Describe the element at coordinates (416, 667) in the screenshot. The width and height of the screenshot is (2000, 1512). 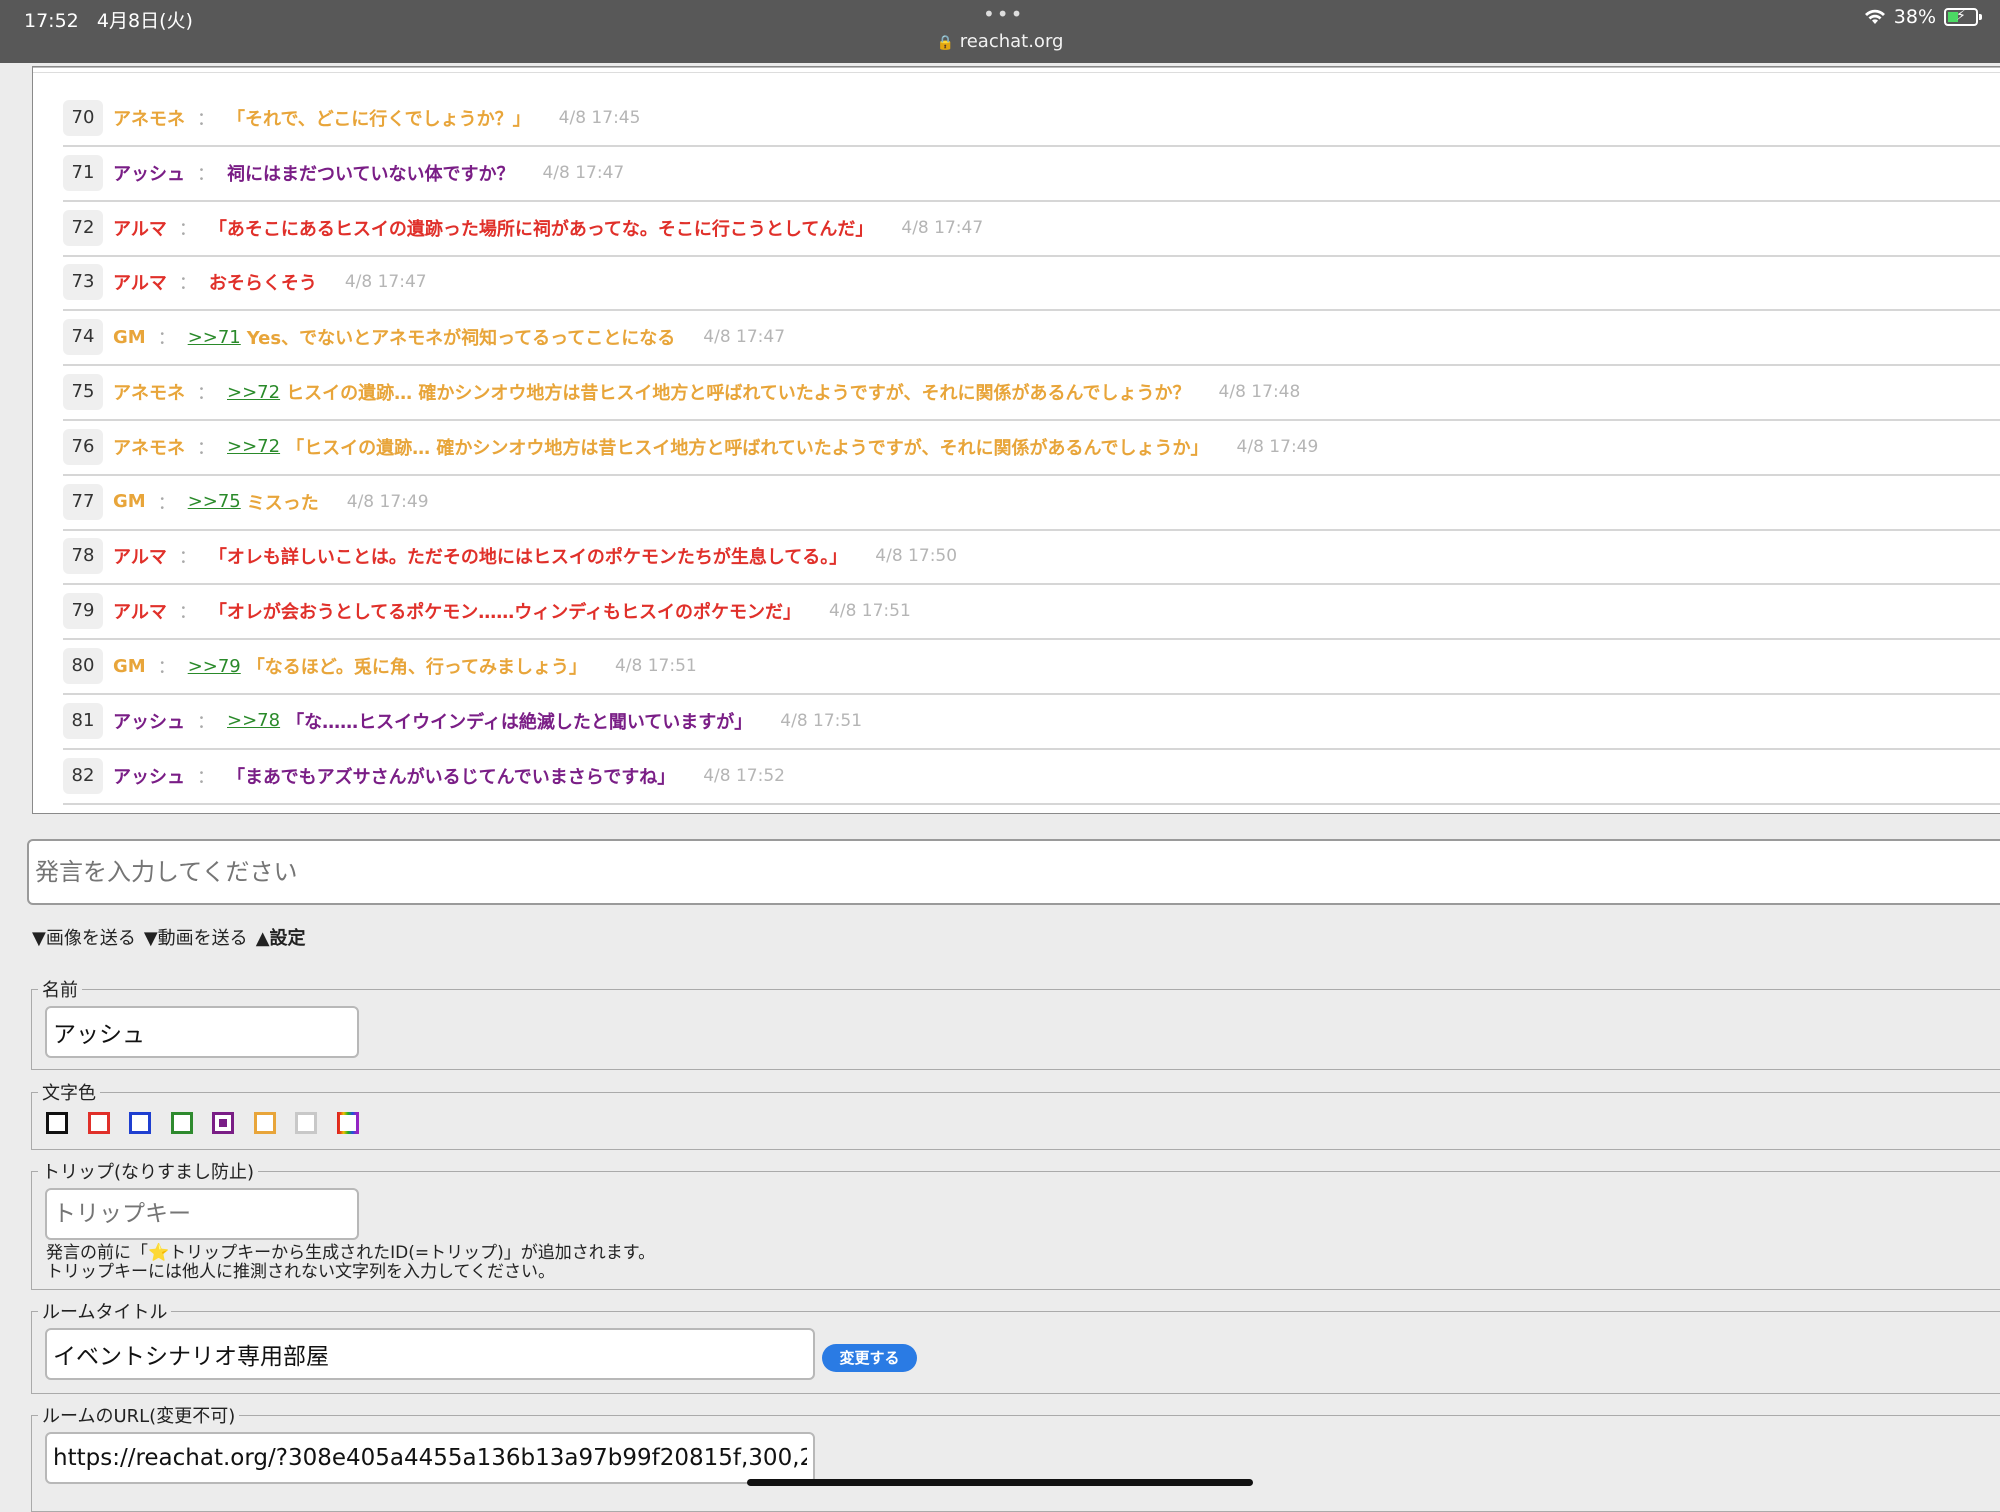
I see `message-text: 「なるほど。兎に角、行ってみましょう」` at that location.